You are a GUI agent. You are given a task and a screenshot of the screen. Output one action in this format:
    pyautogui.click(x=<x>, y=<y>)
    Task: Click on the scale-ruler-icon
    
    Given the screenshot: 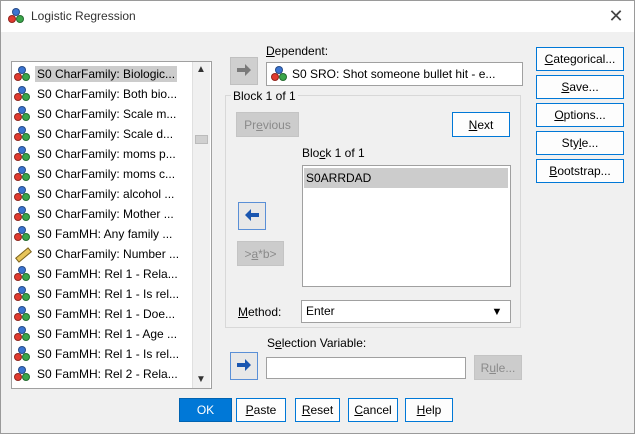 What is the action you would take?
    pyautogui.click(x=23, y=254)
    